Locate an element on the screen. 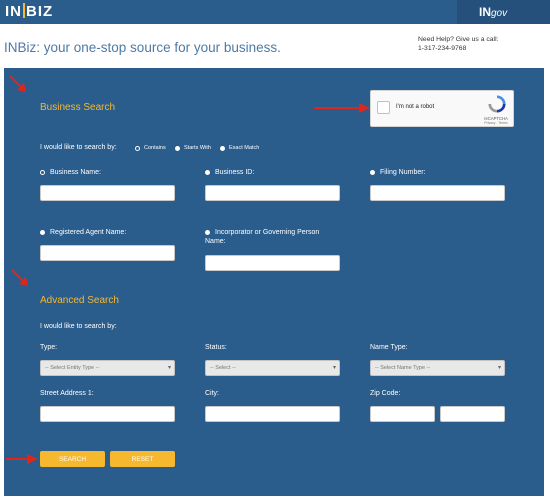 The width and height of the screenshot is (550, 503). radio-business-id is located at coordinates (207, 172).